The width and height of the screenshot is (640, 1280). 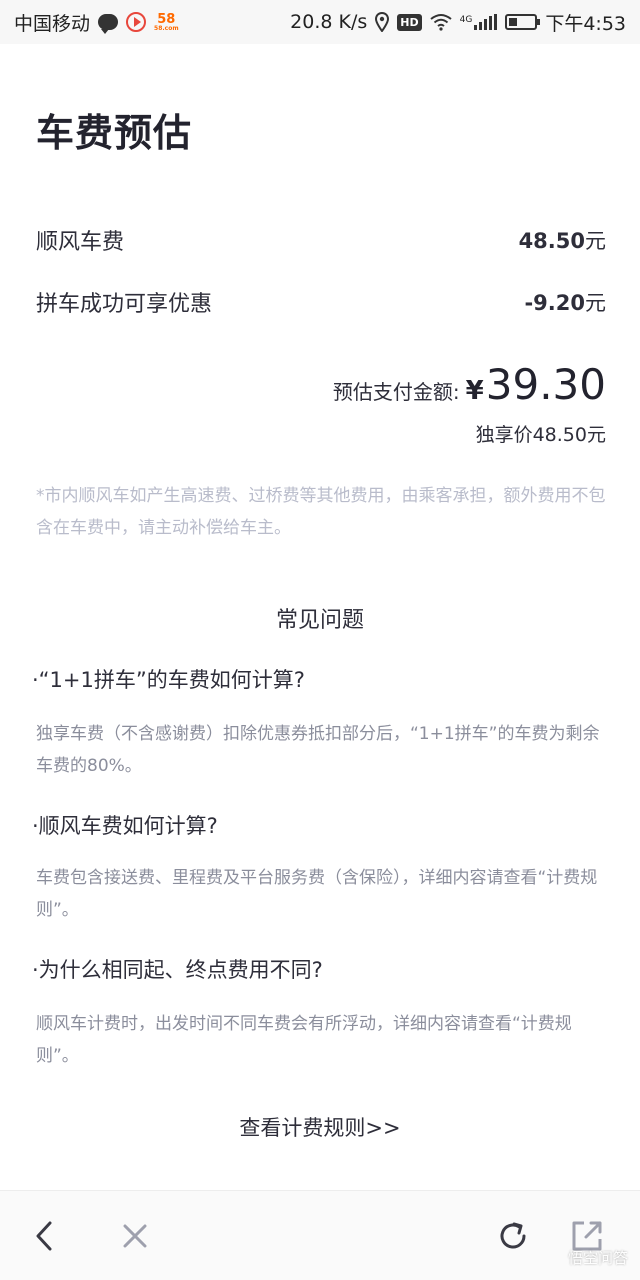 What do you see at coordinates (513, 1236) in the screenshot?
I see `refresh-icon` at bounding box center [513, 1236].